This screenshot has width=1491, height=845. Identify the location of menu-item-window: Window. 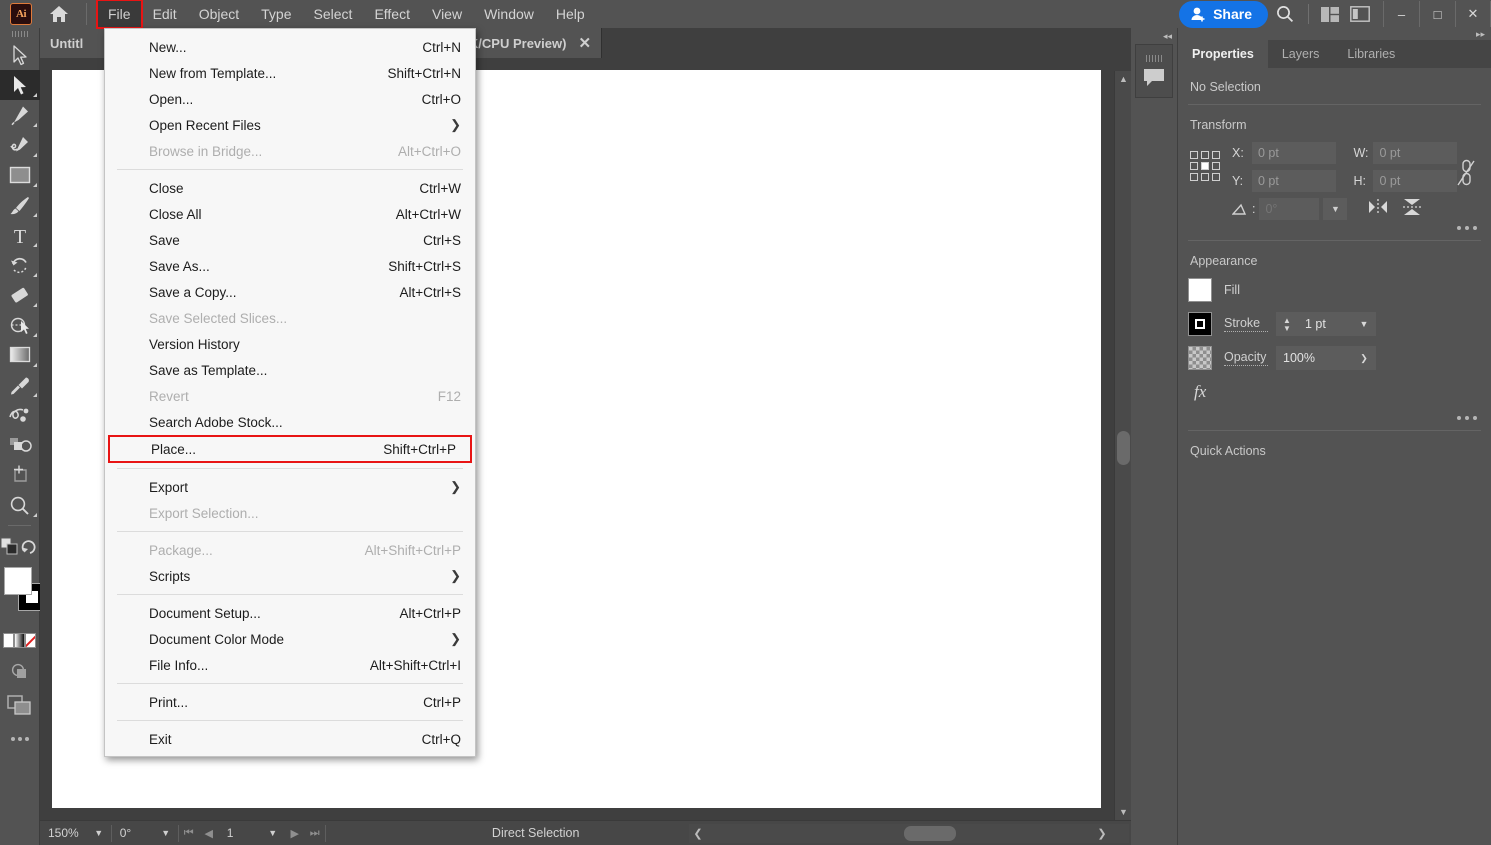
(509, 14).